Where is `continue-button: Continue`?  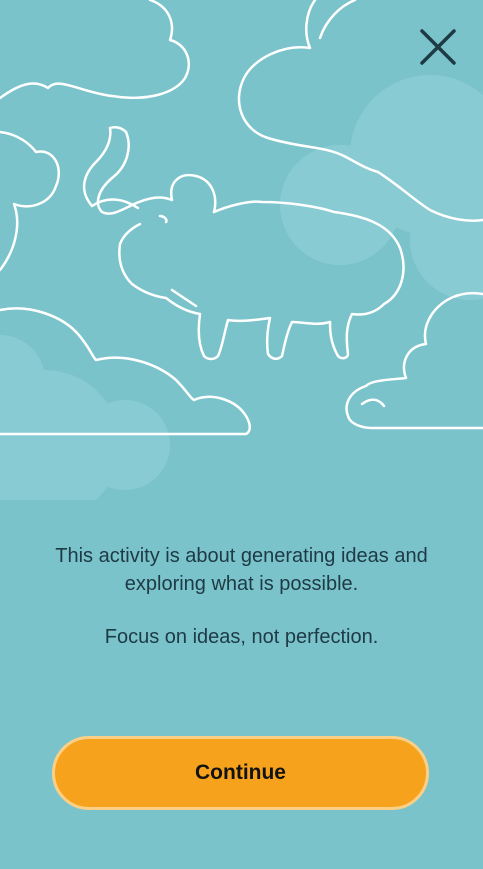 continue-button: Continue is located at coordinates (240, 773).